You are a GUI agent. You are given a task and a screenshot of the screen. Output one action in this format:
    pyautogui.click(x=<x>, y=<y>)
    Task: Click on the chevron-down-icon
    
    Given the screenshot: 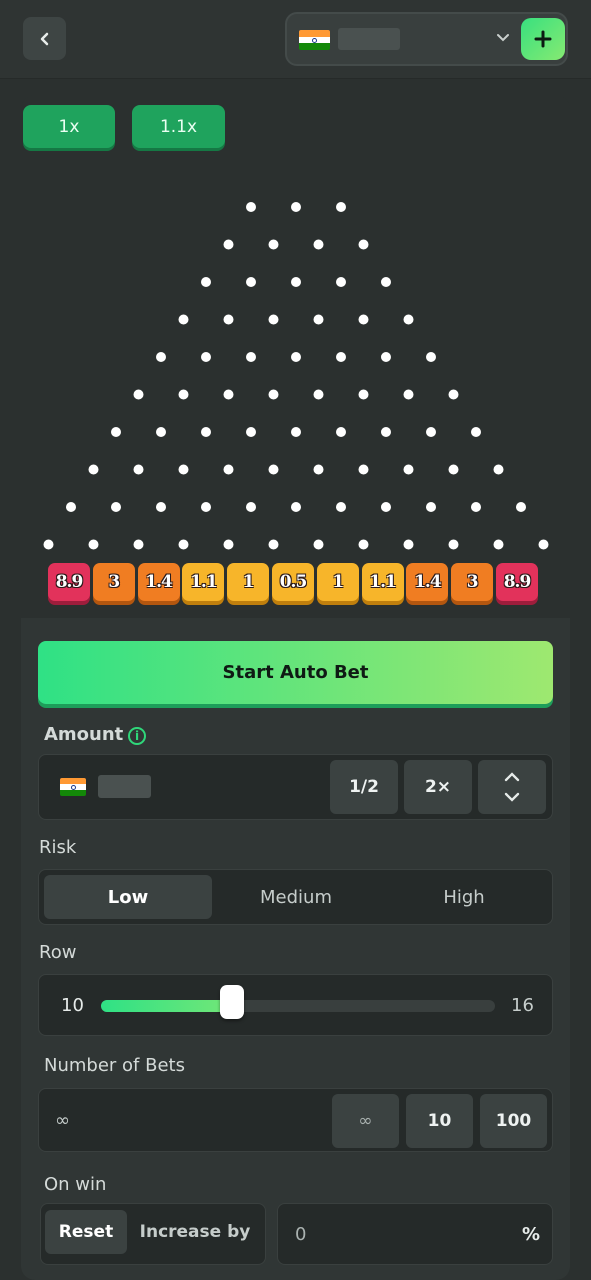 What is the action you would take?
    pyautogui.click(x=503, y=38)
    